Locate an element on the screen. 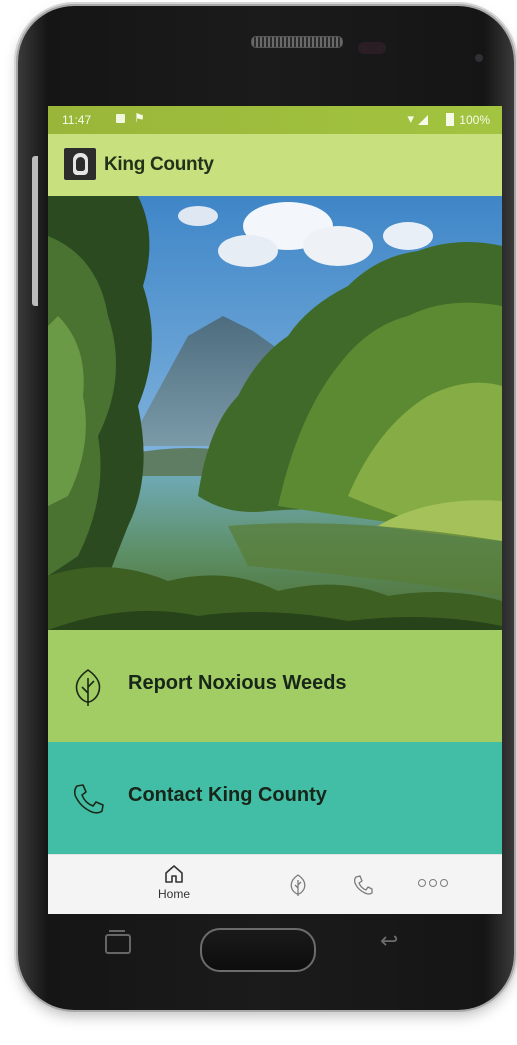 The width and height of the screenshot is (517, 1045). contact-king-county-label: Contact King County is located at coordinates (227, 795).